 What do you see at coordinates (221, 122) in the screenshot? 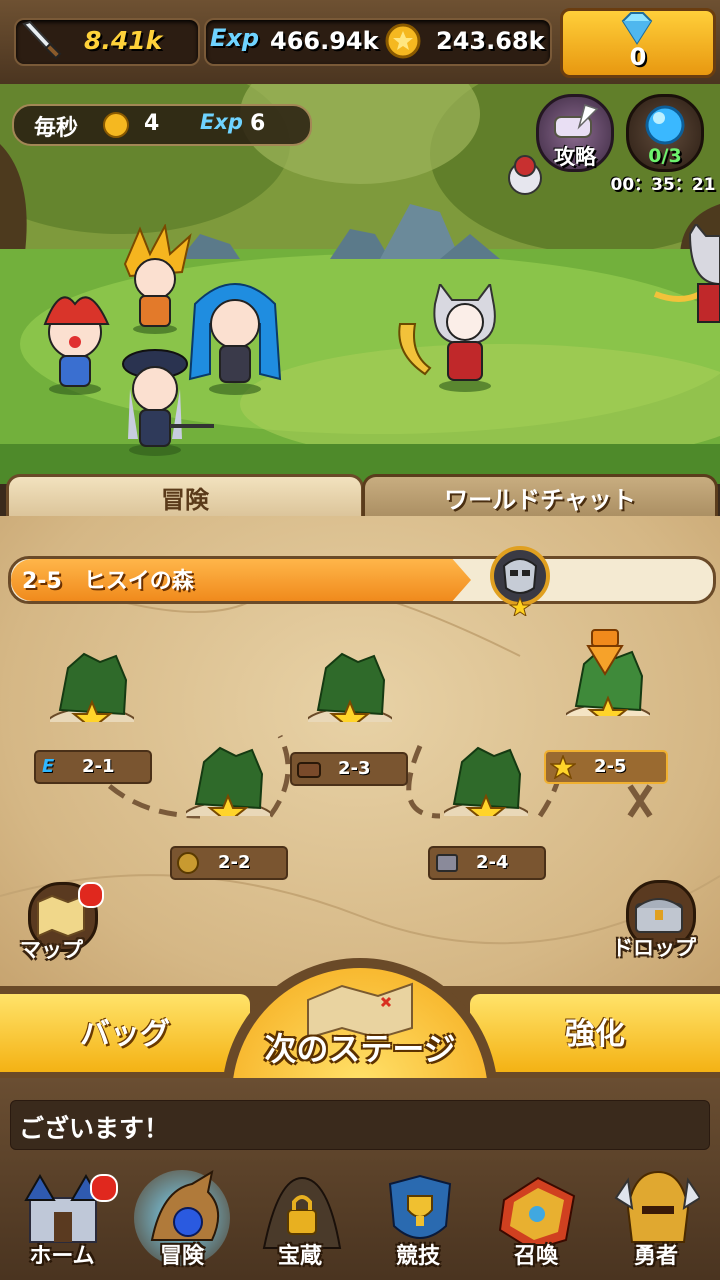
I see `exp-rate-label: Exp` at bounding box center [221, 122].